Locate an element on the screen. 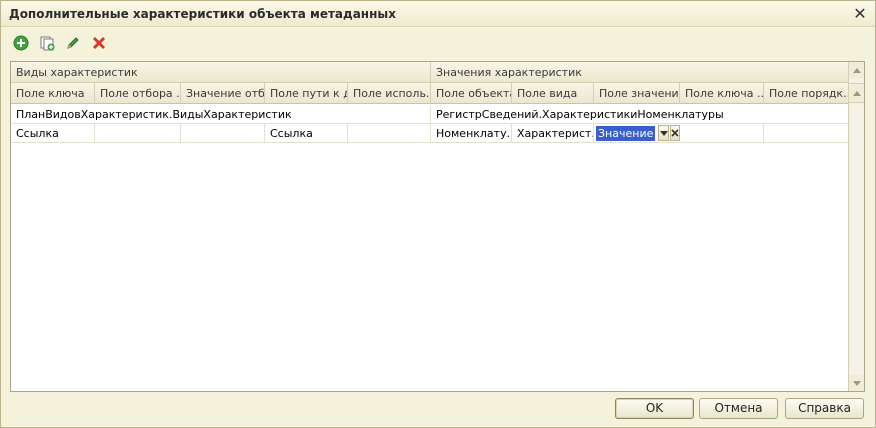 Image resolution: width=876 pixels, height=428 pixels. help-button: Справка is located at coordinates (824, 408).